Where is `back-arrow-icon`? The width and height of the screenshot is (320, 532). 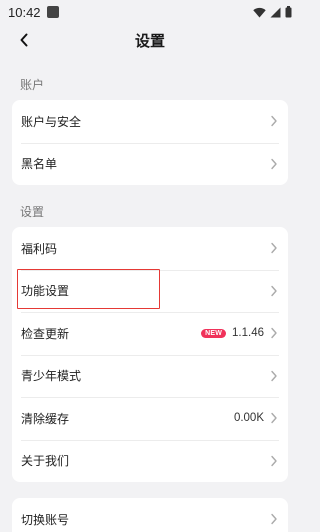 back-arrow-icon is located at coordinates (24, 40).